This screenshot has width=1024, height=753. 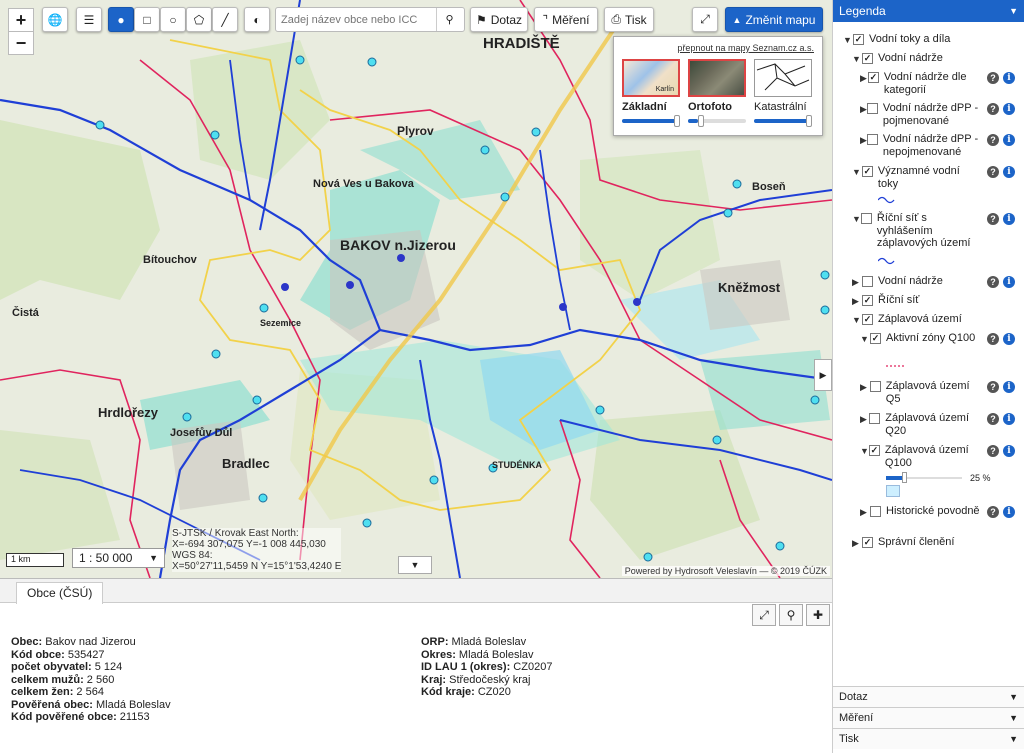 I want to click on draw-polygon-button: ⬠, so click(x=199, y=19).